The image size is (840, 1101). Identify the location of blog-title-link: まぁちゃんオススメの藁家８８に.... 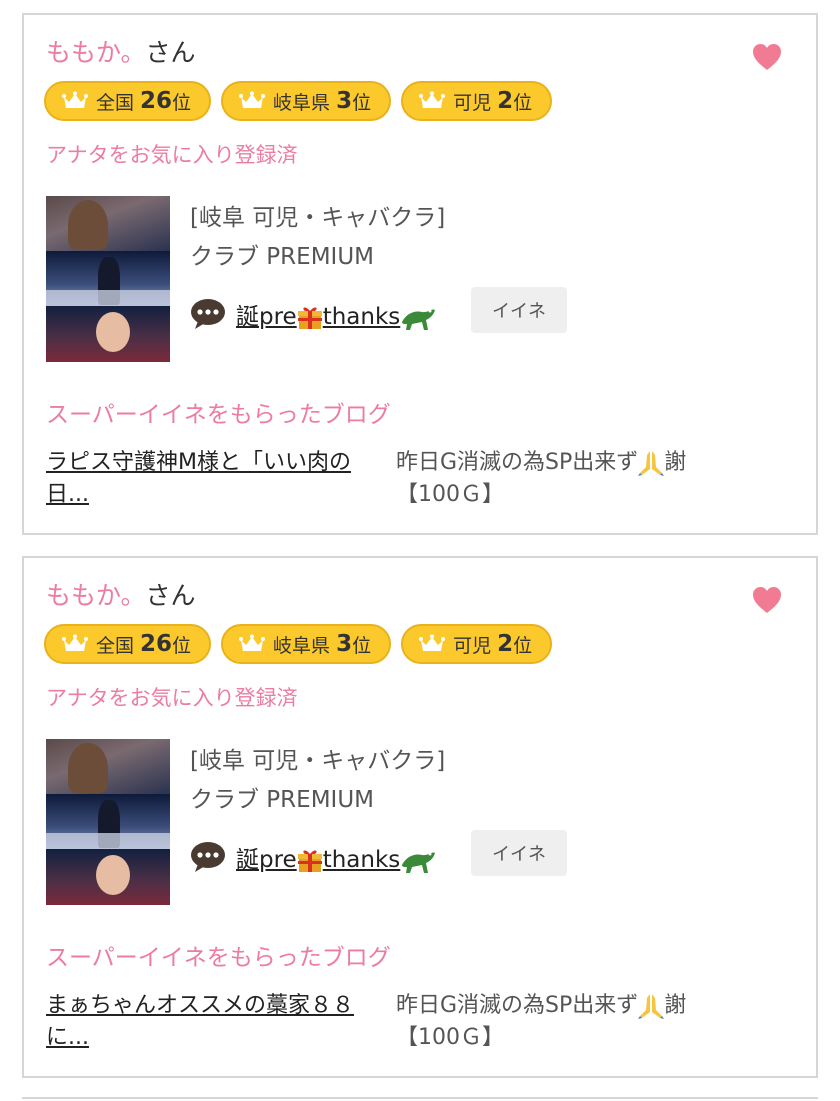
(210, 1022).